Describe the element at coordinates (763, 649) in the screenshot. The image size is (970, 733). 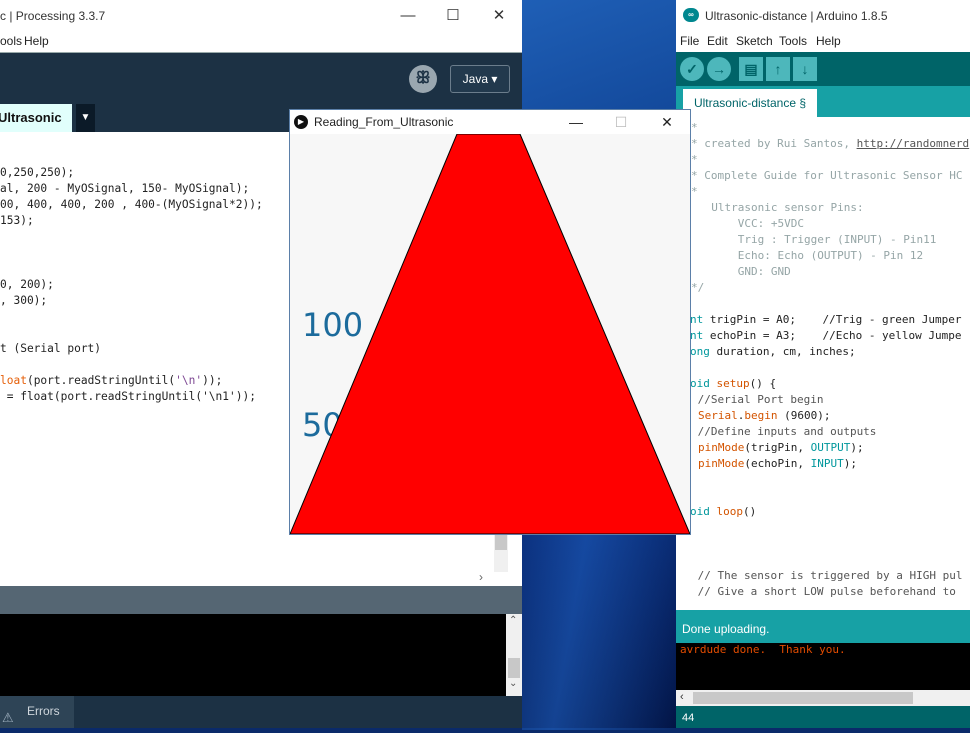
I see `console-text: avrdude done. Thank you.` at that location.